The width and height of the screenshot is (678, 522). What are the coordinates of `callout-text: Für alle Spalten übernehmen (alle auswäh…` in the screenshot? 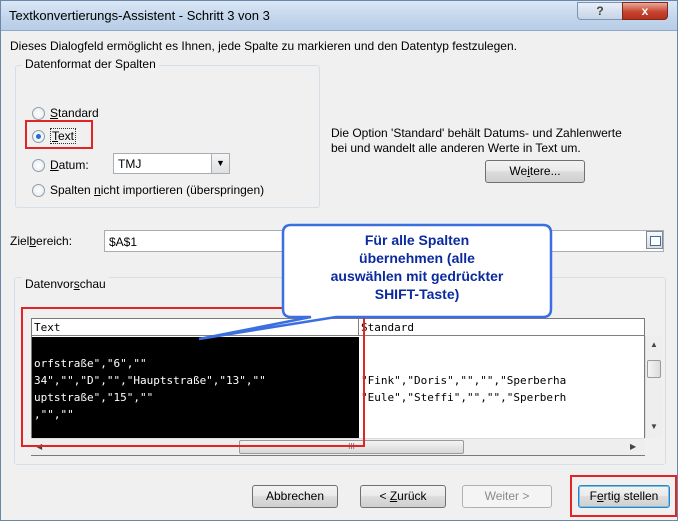 It's located at (417, 267).